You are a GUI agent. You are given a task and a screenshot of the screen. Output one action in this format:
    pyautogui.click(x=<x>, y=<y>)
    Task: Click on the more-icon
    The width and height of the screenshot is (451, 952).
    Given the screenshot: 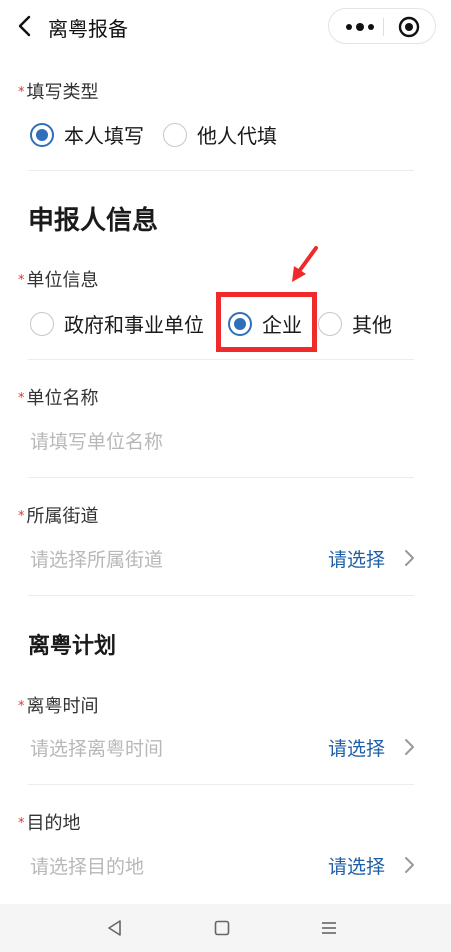 What is the action you would take?
    pyautogui.click(x=360, y=27)
    